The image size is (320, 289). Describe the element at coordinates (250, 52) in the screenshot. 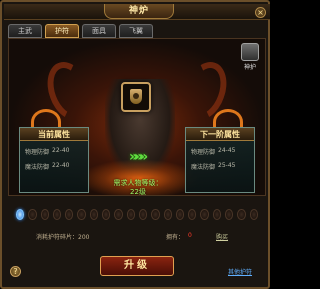

I see `armor-icon` at that location.